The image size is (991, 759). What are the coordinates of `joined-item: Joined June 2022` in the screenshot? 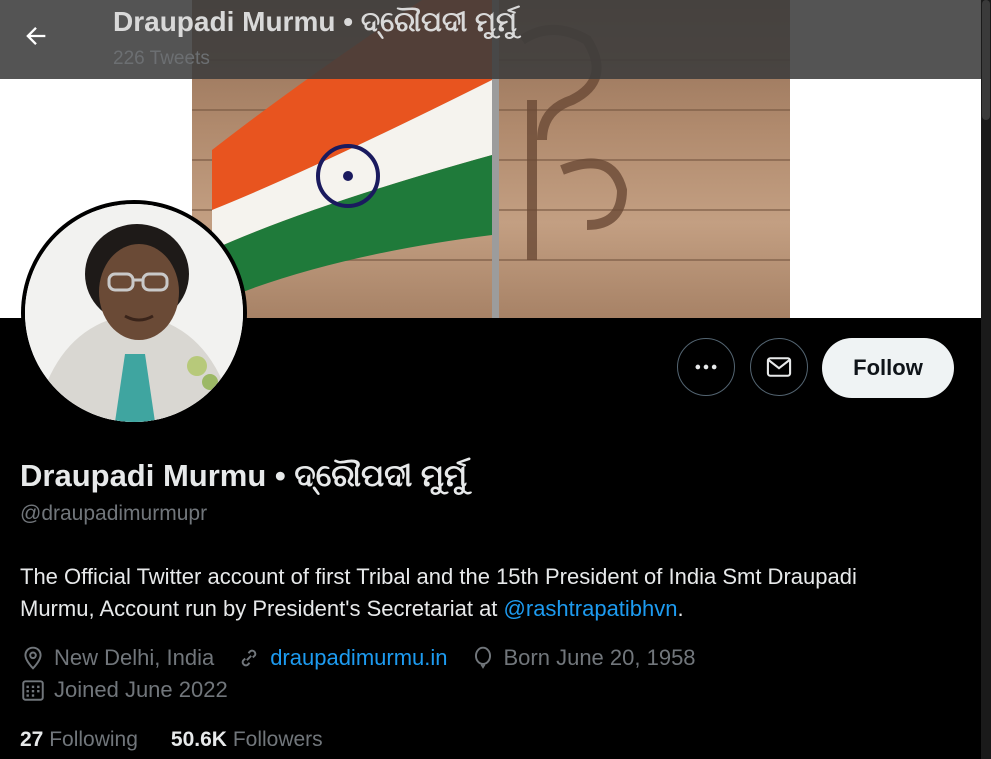 It's located at (124, 690).